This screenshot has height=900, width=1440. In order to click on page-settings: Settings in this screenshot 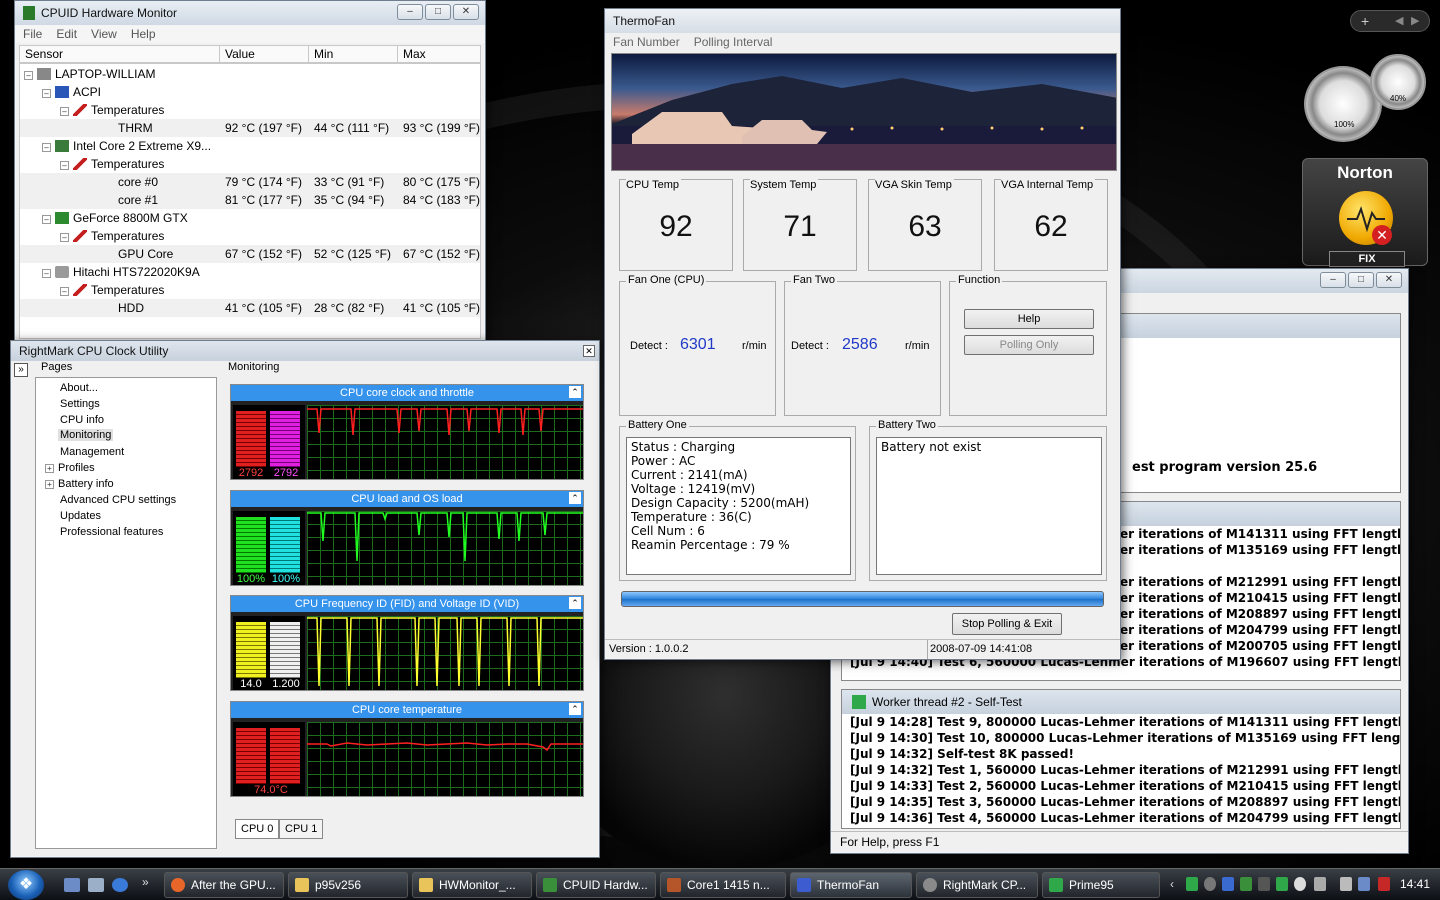, I will do `click(80, 404)`.